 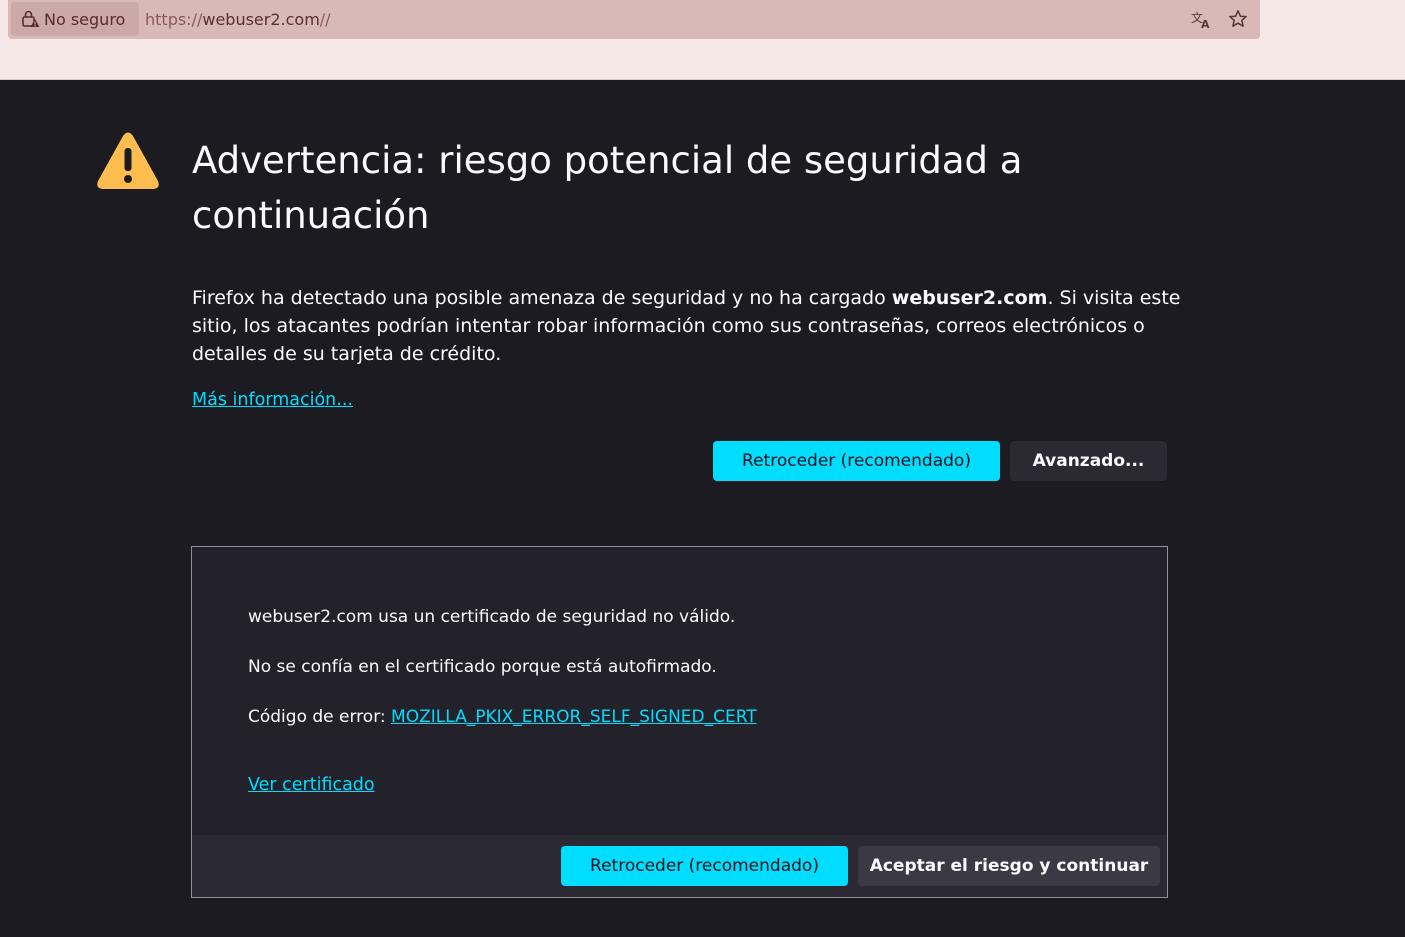 I want to click on url-bar: No seguro https://webuser2.com// 文 A, so click(x=634, y=19).